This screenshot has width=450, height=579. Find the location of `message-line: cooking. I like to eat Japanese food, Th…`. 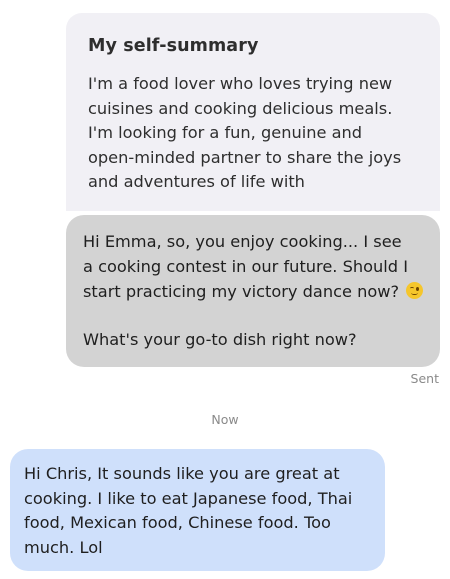

message-line: cooking. I like to eat Japanese food, Th… is located at coordinates (188, 498).